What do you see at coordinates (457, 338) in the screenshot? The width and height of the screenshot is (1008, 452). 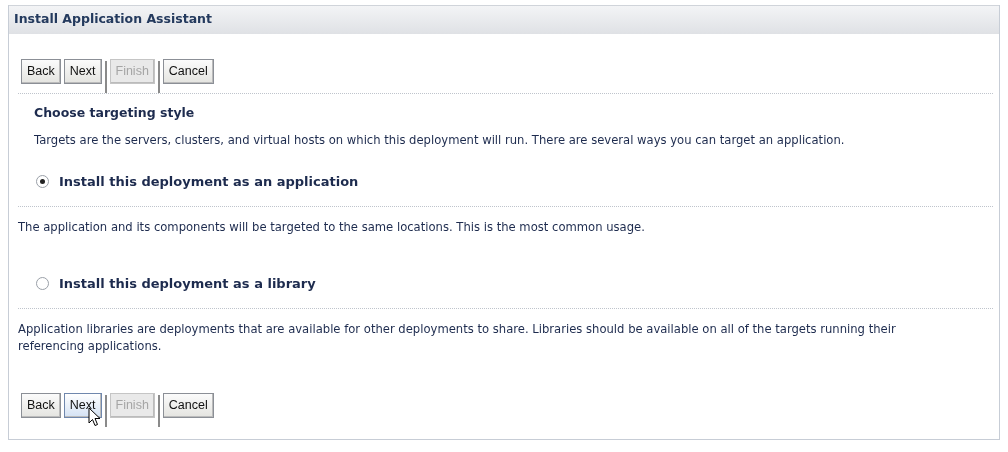 I see `option-description: Application libraries are deployments that are available for other deployments to share. Libraries should be available on all of the targets running their referencing applications.` at bounding box center [457, 338].